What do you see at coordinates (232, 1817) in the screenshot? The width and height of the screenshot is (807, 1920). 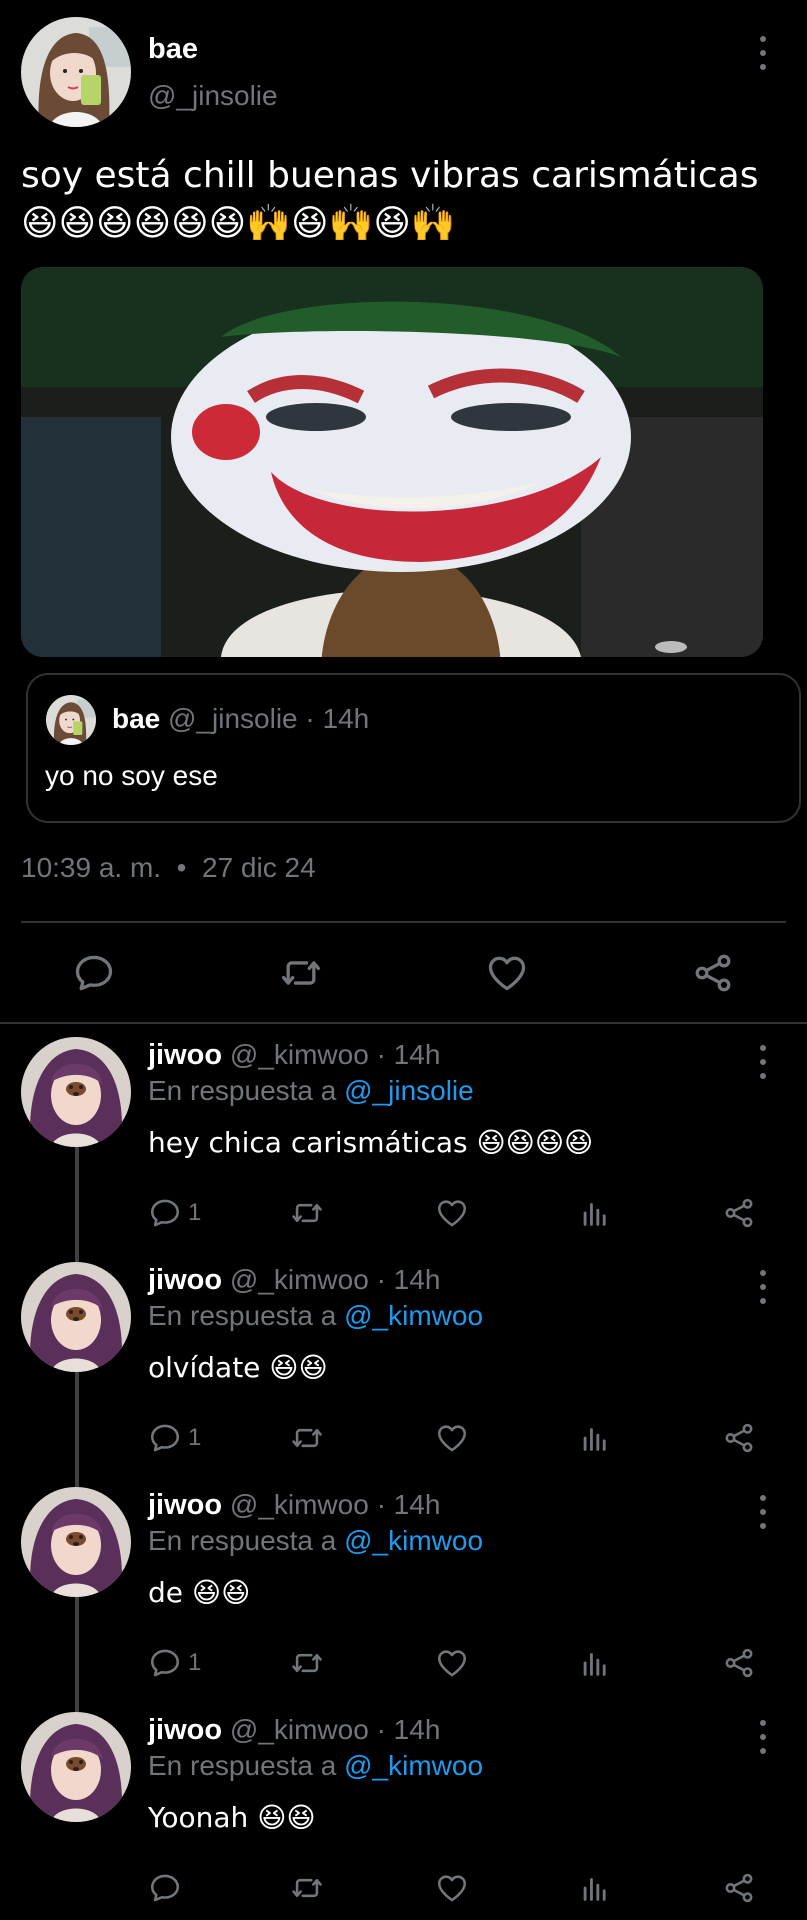 I see `tweet-text: Yoonah 😆😆` at bounding box center [232, 1817].